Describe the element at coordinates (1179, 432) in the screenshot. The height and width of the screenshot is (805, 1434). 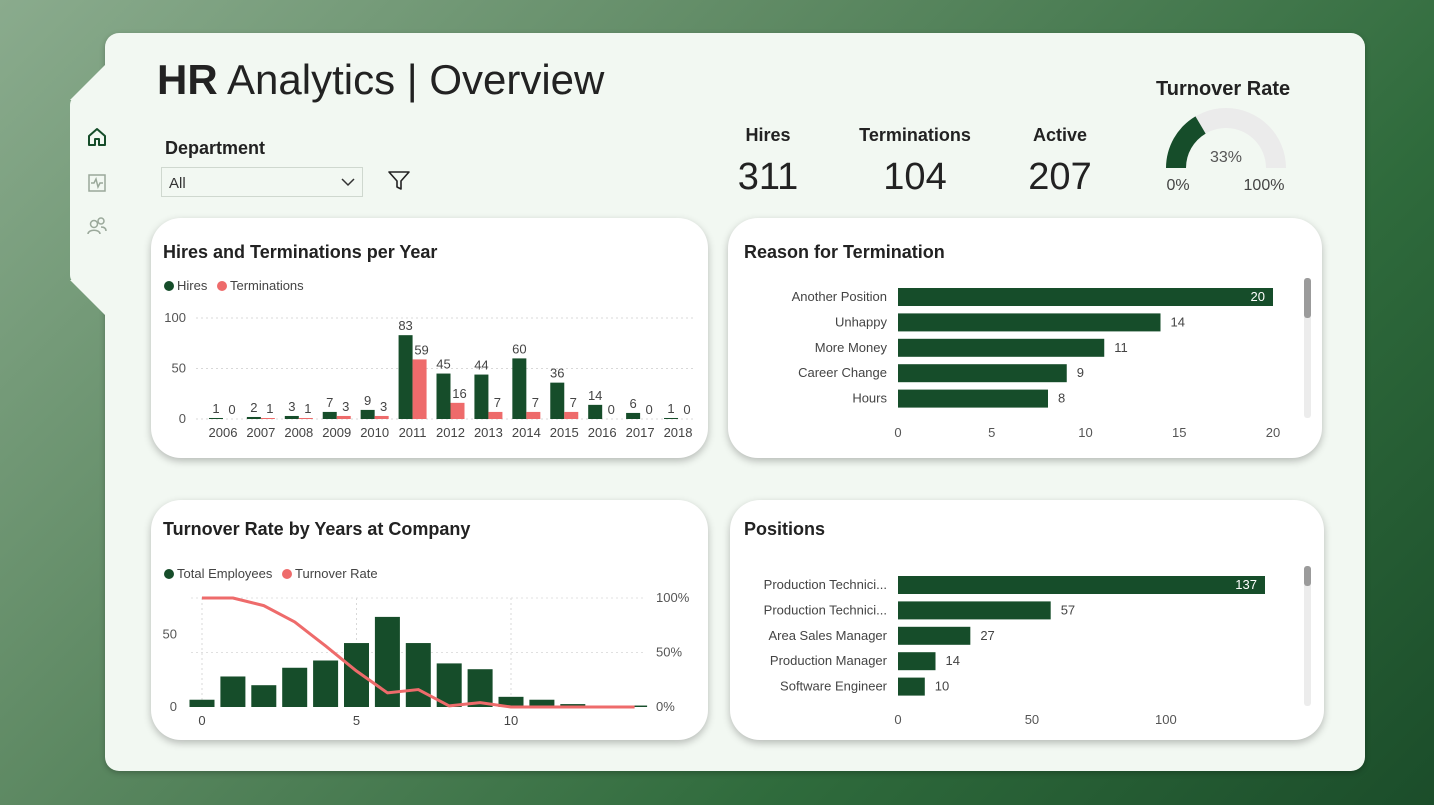
I see `x-tick-label: 15` at that location.